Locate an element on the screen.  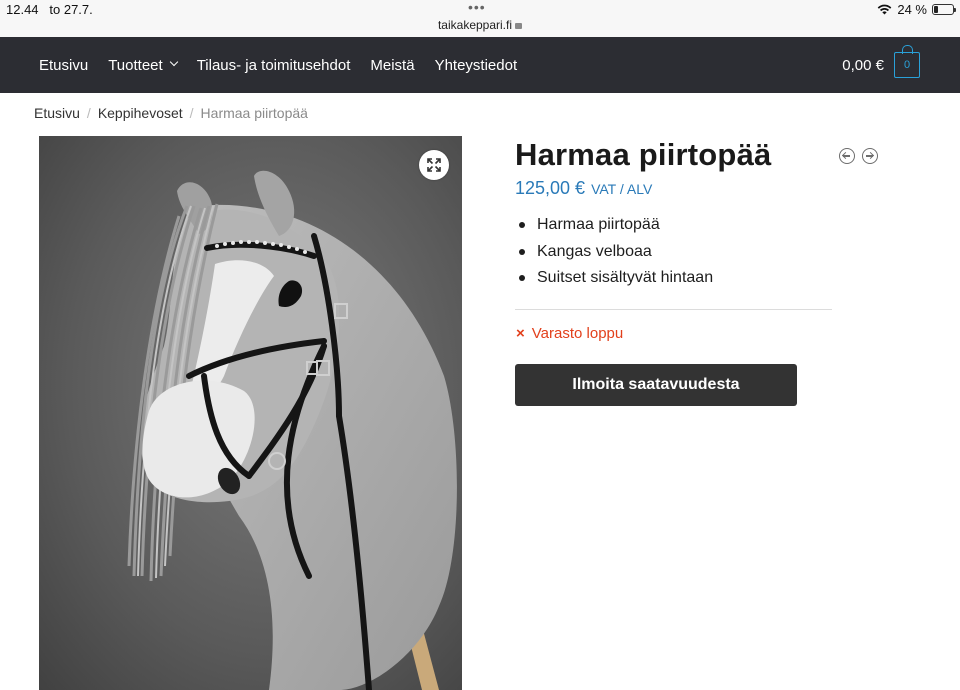
feature-item: Kangas velboaa is located at coordinates (614, 252).